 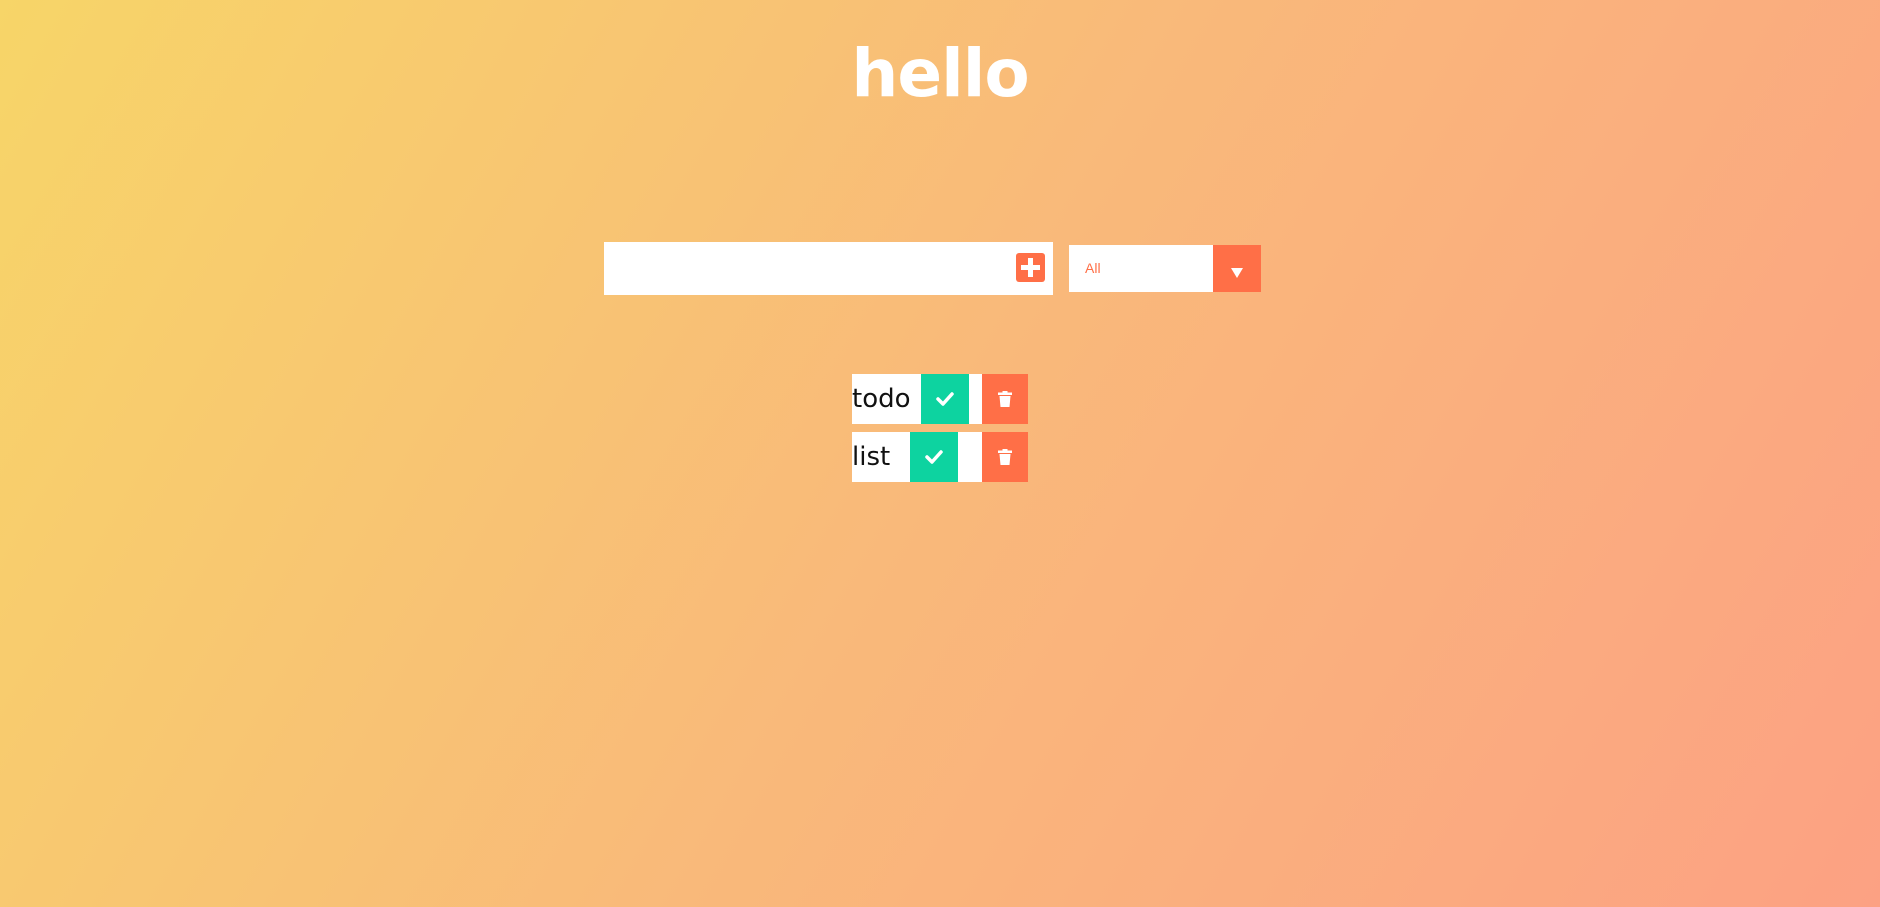 I want to click on caret-down-icon, so click(x=1237, y=273).